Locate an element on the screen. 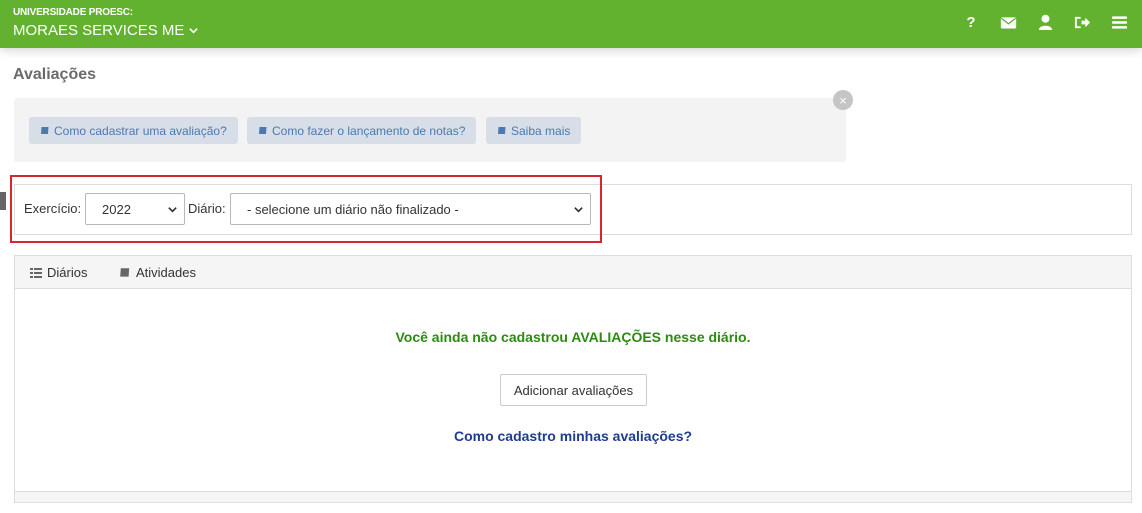 This screenshot has height=513, width=1142. tab-bar: Diários Atividades is located at coordinates (573, 272).